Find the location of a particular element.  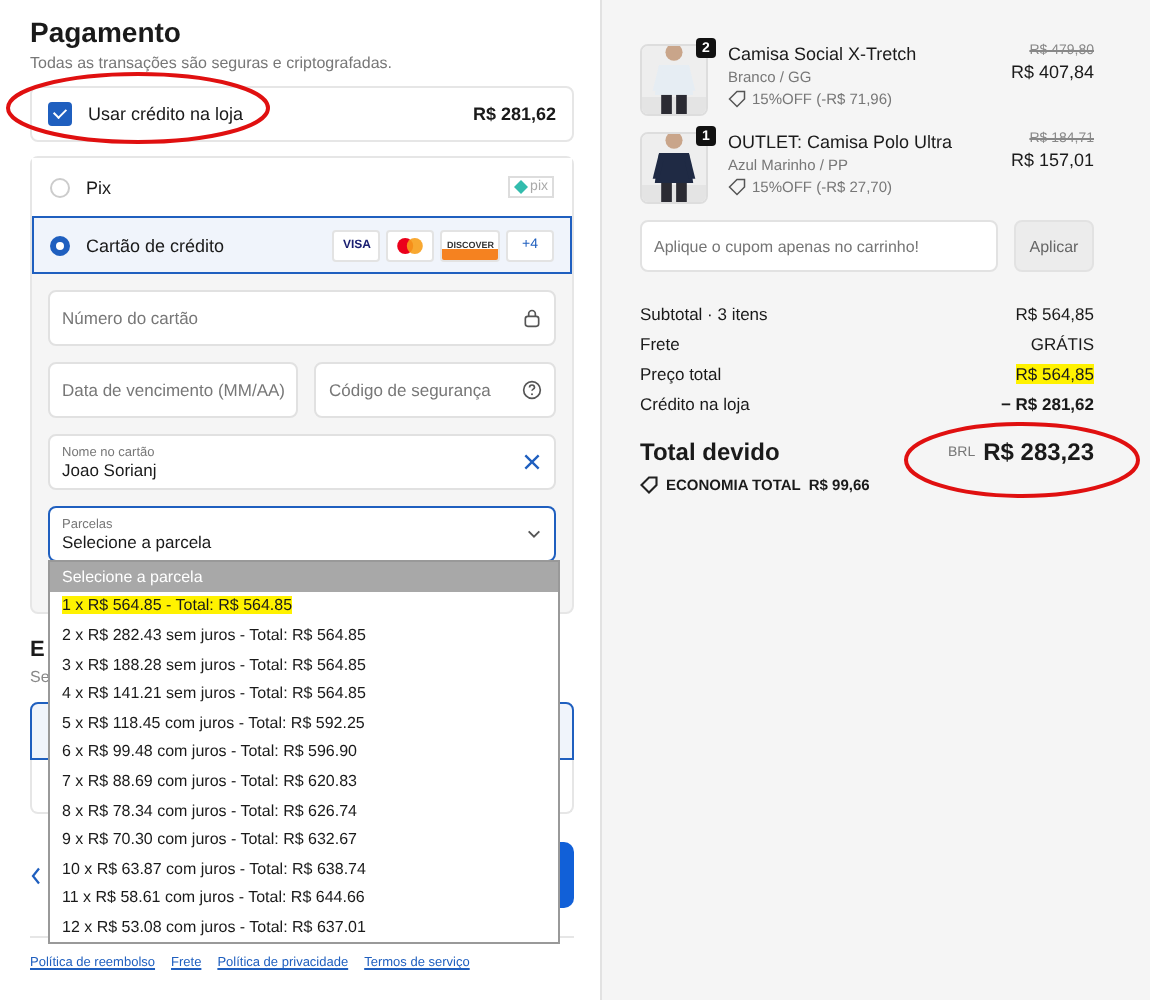

section-title: Pagamento is located at coordinates (106, 32).